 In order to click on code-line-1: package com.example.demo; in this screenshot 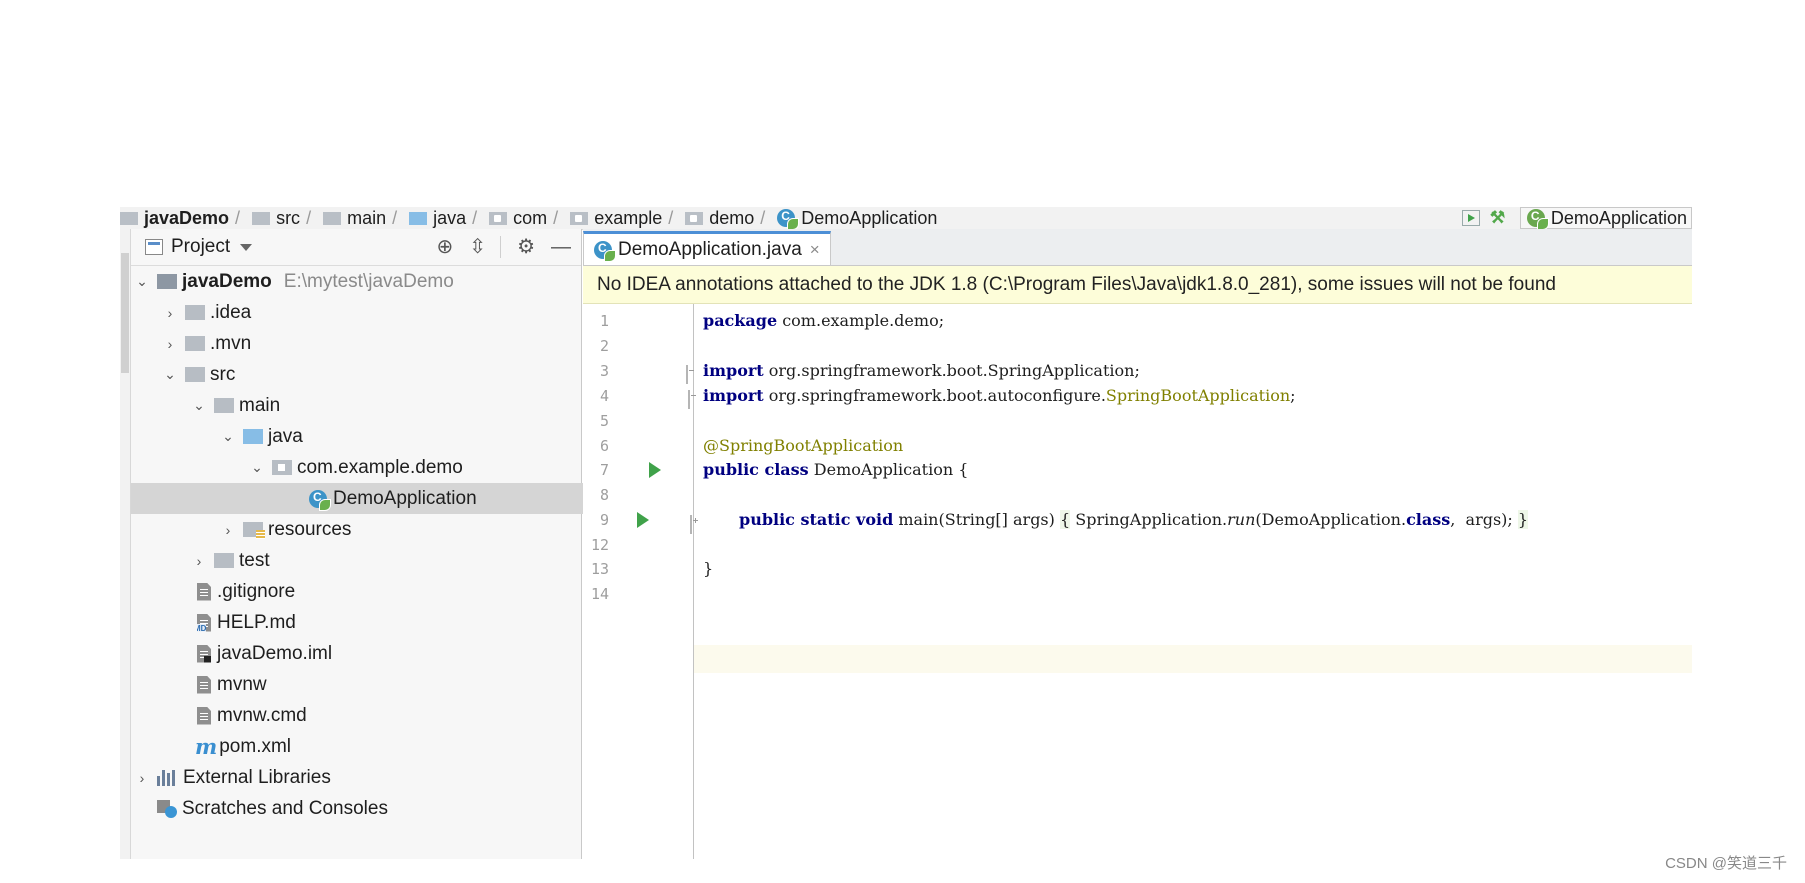, I will do `click(824, 320)`.